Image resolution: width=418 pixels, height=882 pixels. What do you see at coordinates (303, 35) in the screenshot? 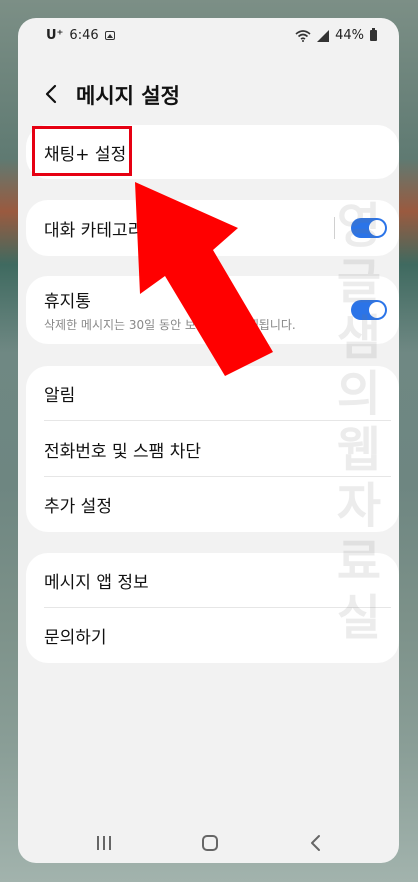
I see `wifi-icon` at bounding box center [303, 35].